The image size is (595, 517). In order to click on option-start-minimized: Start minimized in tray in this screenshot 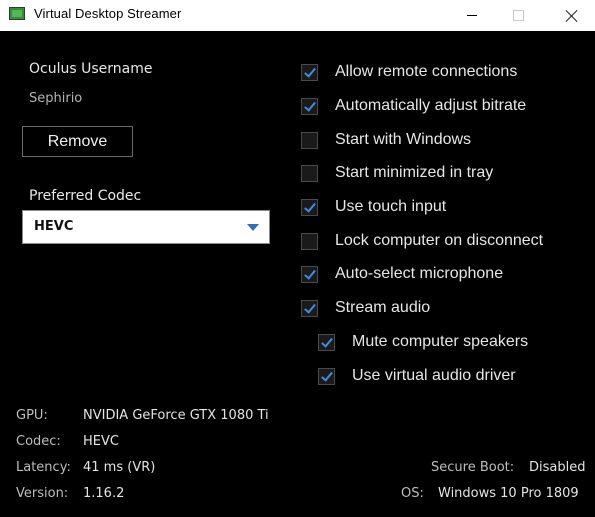, I will do `click(397, 173)`.